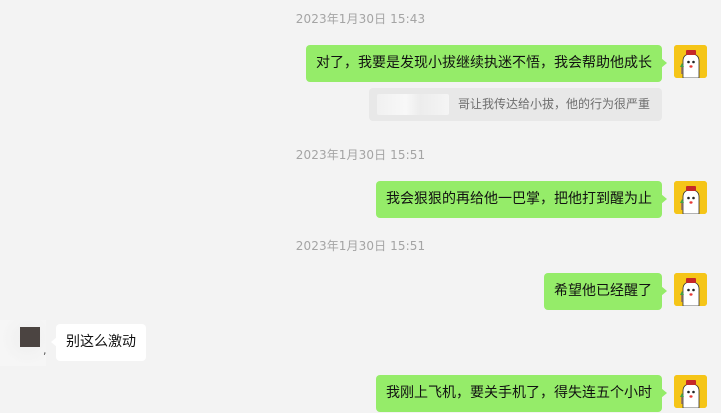 The height and width of the screenshot is (413, 721). What do you see at coordinates (413, 104) in the screenshot?
I see `blurred-quote-sender` at bounding box center [413, 104].